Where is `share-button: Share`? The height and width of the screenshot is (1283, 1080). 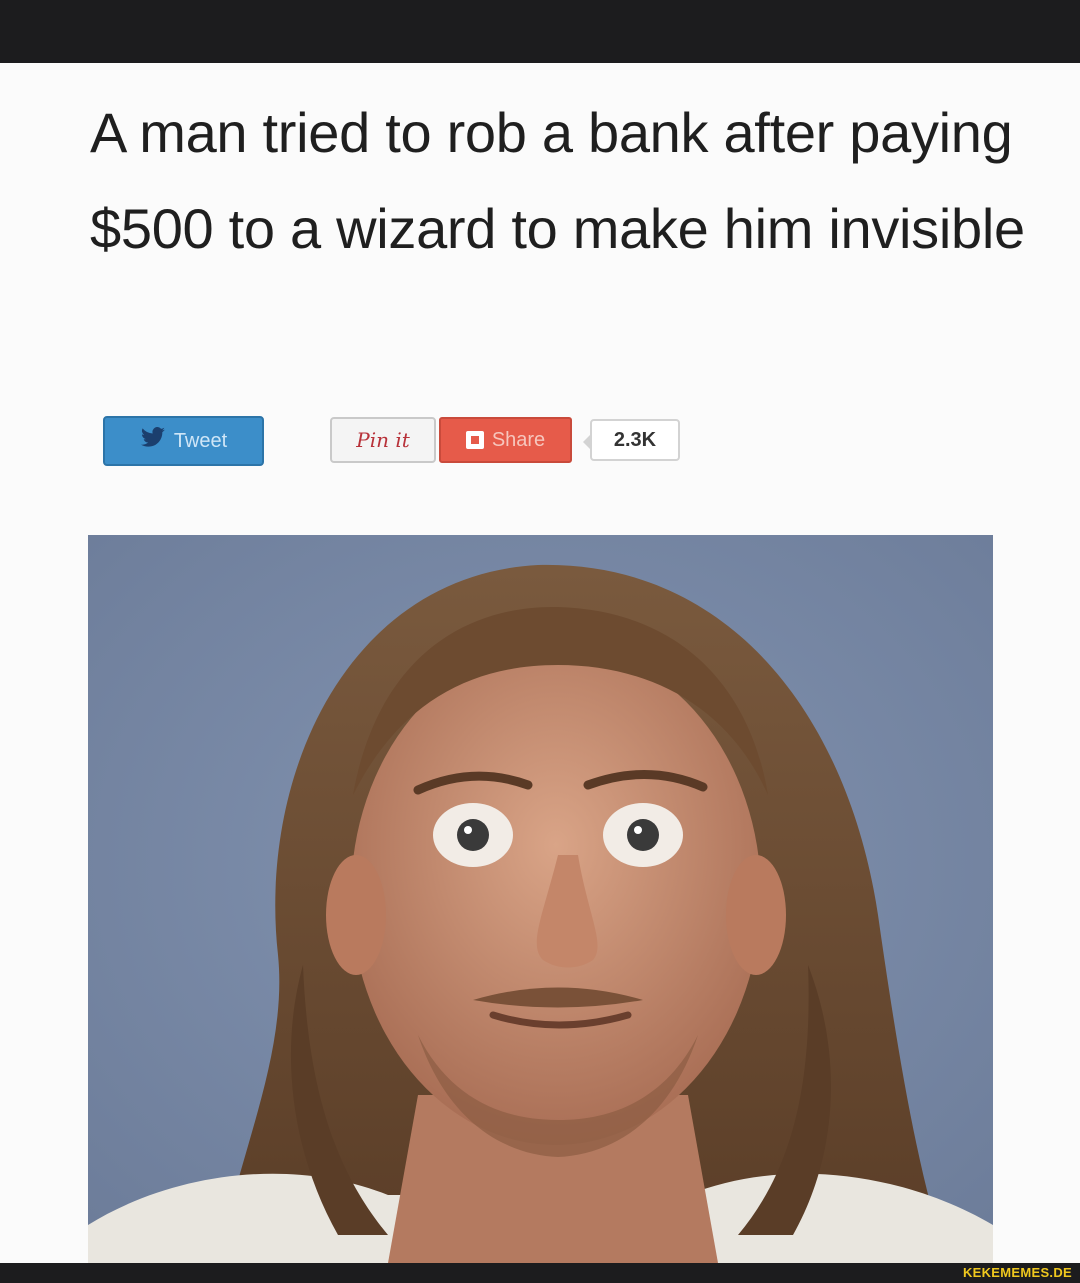 share-button: Share is located at coordinates (505, 440).